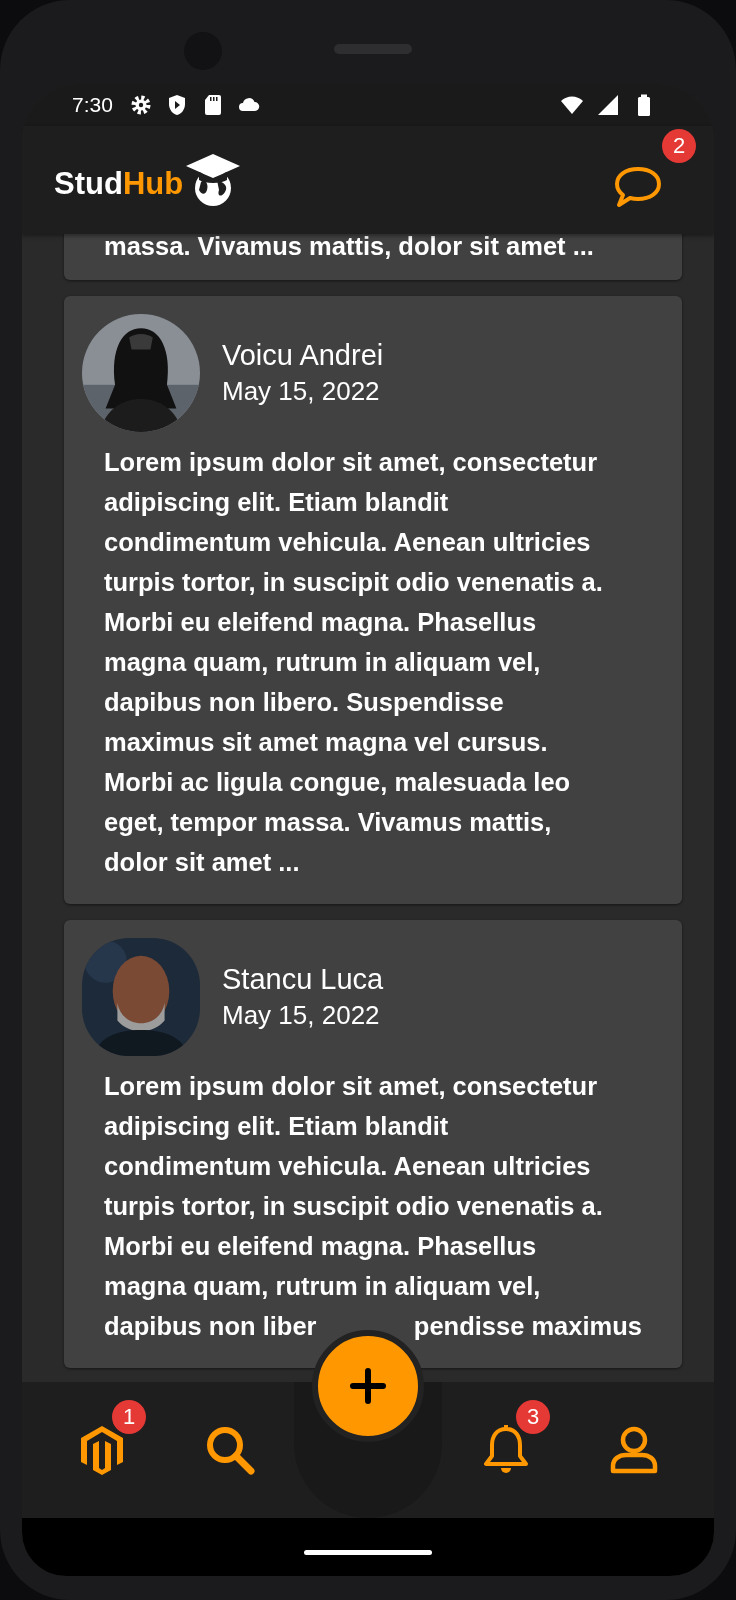  I want to click on home-indicator, so click(368, 1552).